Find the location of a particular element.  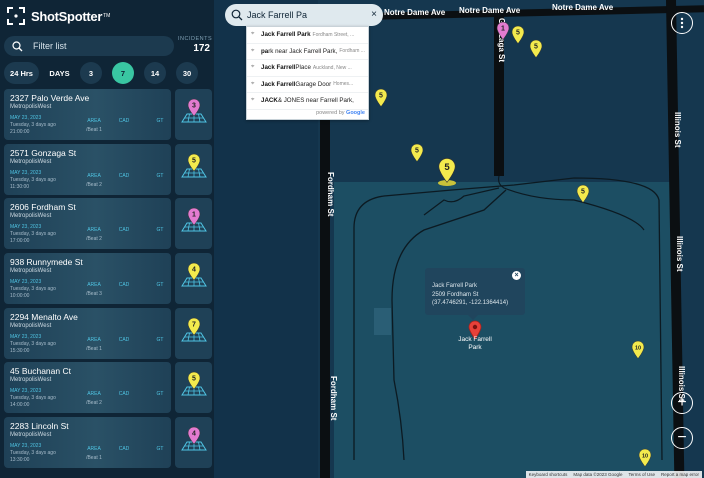

popup-close-button: × is located at coordinates (516, 275).